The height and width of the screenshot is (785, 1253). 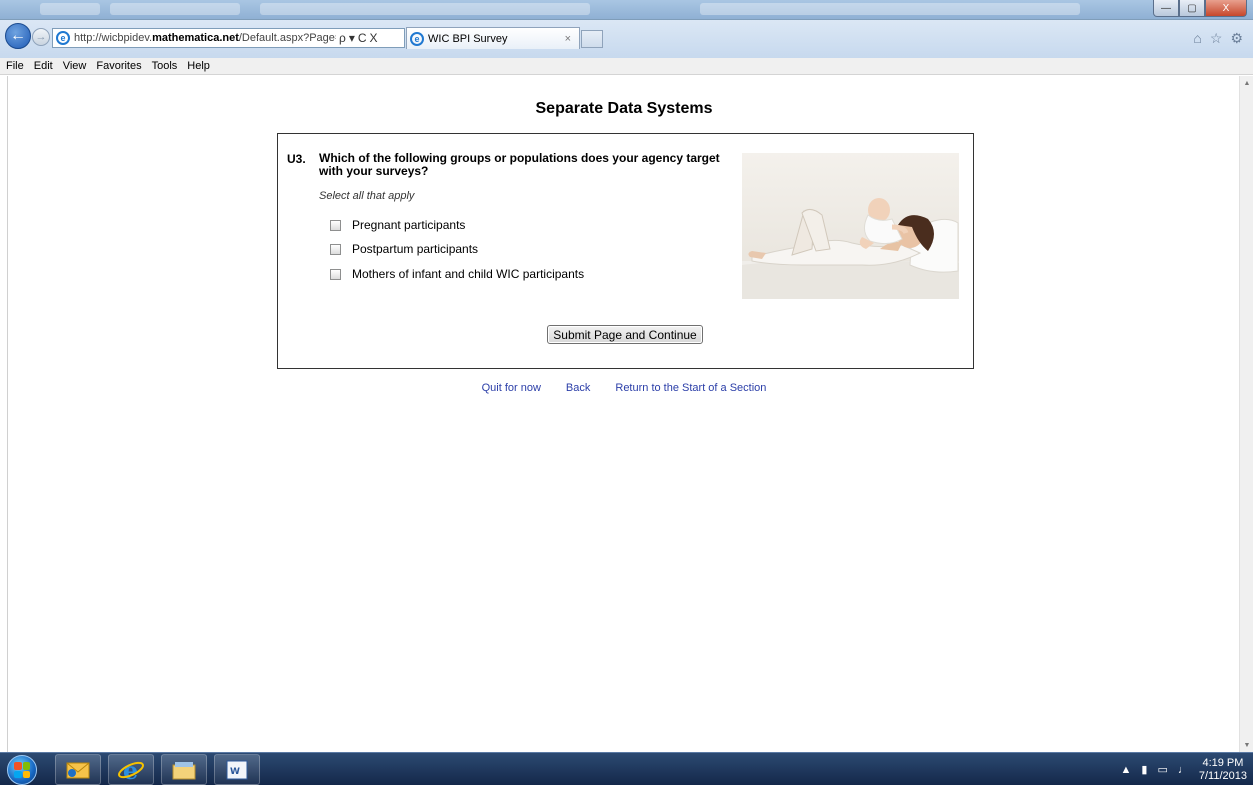 What do you see at coordinates (592, 39) in the screenshot?
I see `new-tab-button` at bounding box center [592, 39].